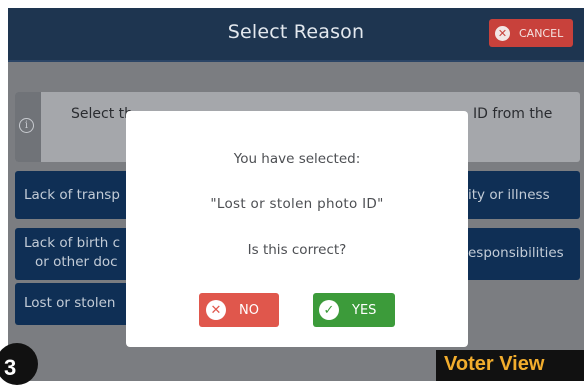  Describe the element at coordinates (72, 195) in the screenshot. I see `reason-label: Lack of transp` at that location.